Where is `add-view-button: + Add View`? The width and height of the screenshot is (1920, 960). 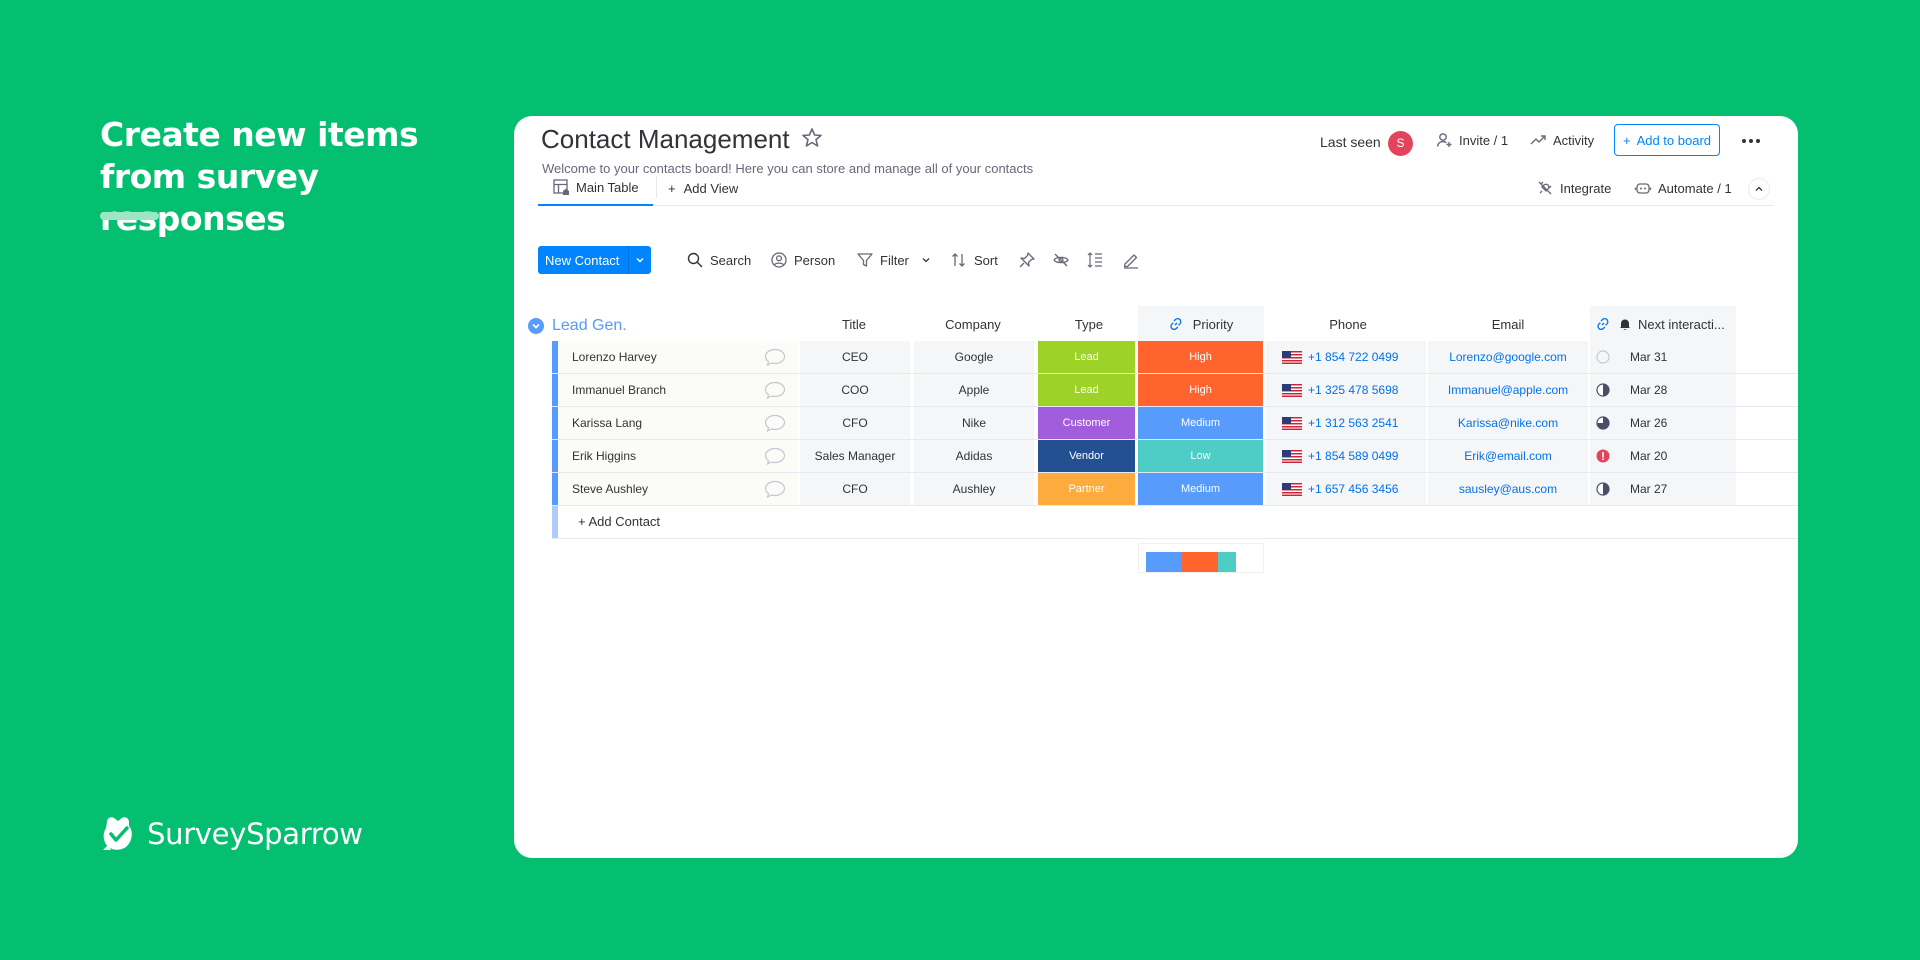 add-view-button: + Add View is located at coordinates (703, 188).